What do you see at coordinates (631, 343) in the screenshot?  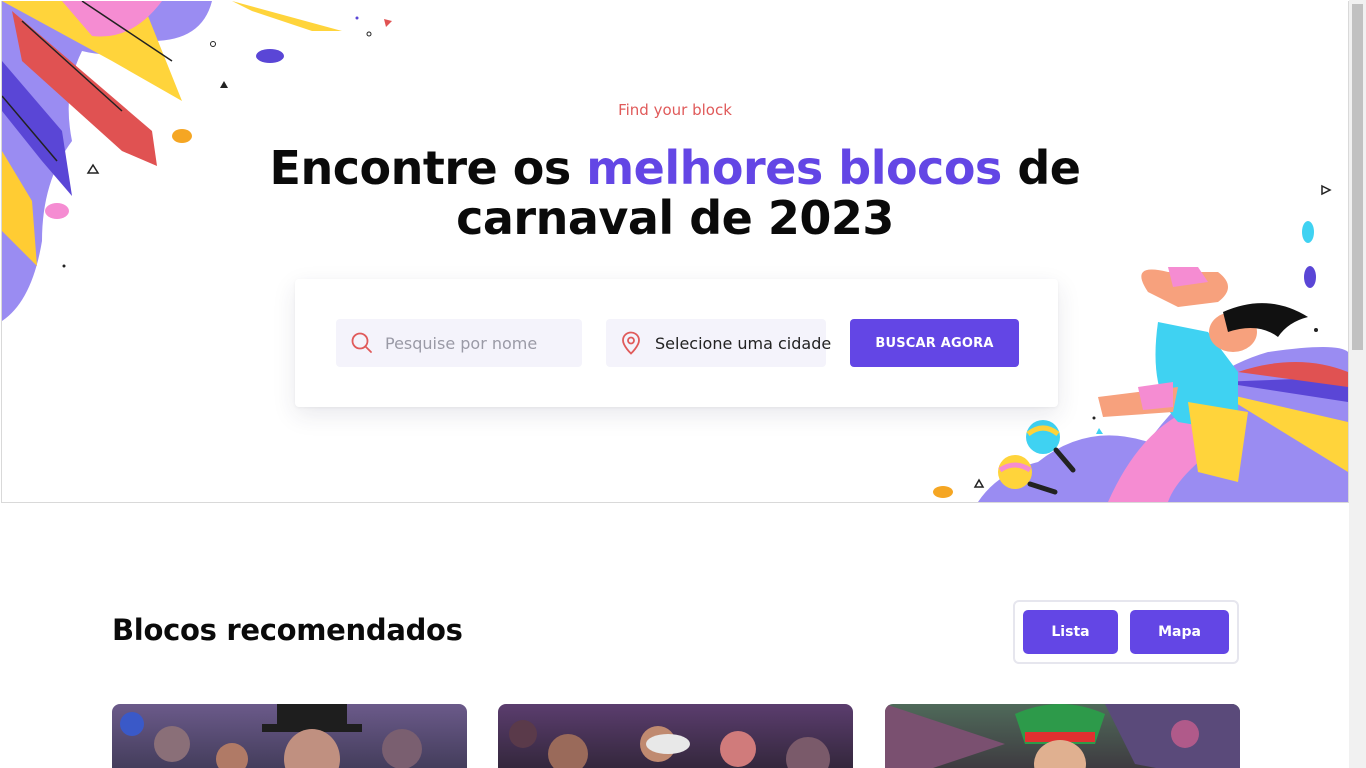 I see `map-pin-icon` at bounding box center [631, 343].